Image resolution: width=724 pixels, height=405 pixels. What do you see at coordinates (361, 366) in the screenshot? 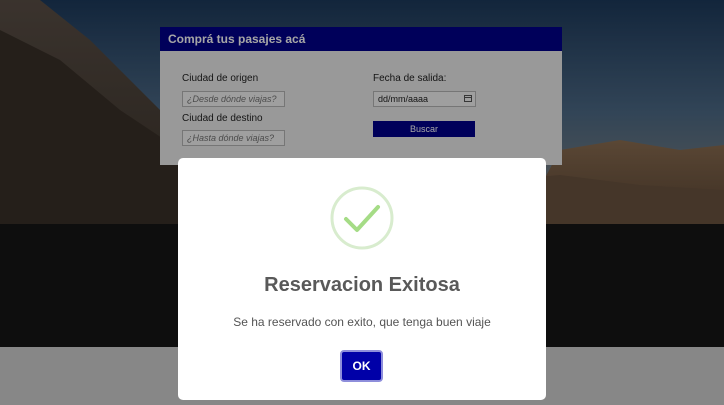
I see `ok-button: OK` at bounding box center [361, 366].